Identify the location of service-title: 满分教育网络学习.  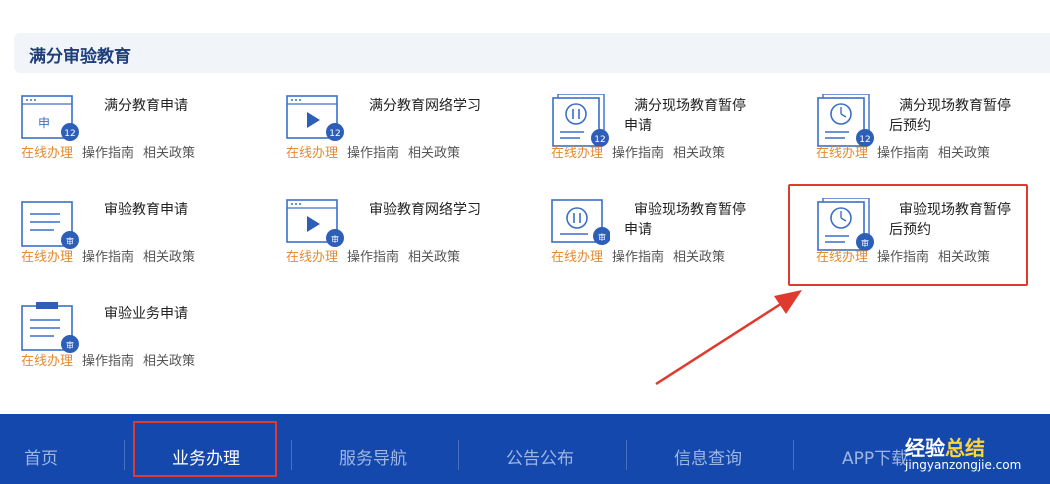
(425, 106).